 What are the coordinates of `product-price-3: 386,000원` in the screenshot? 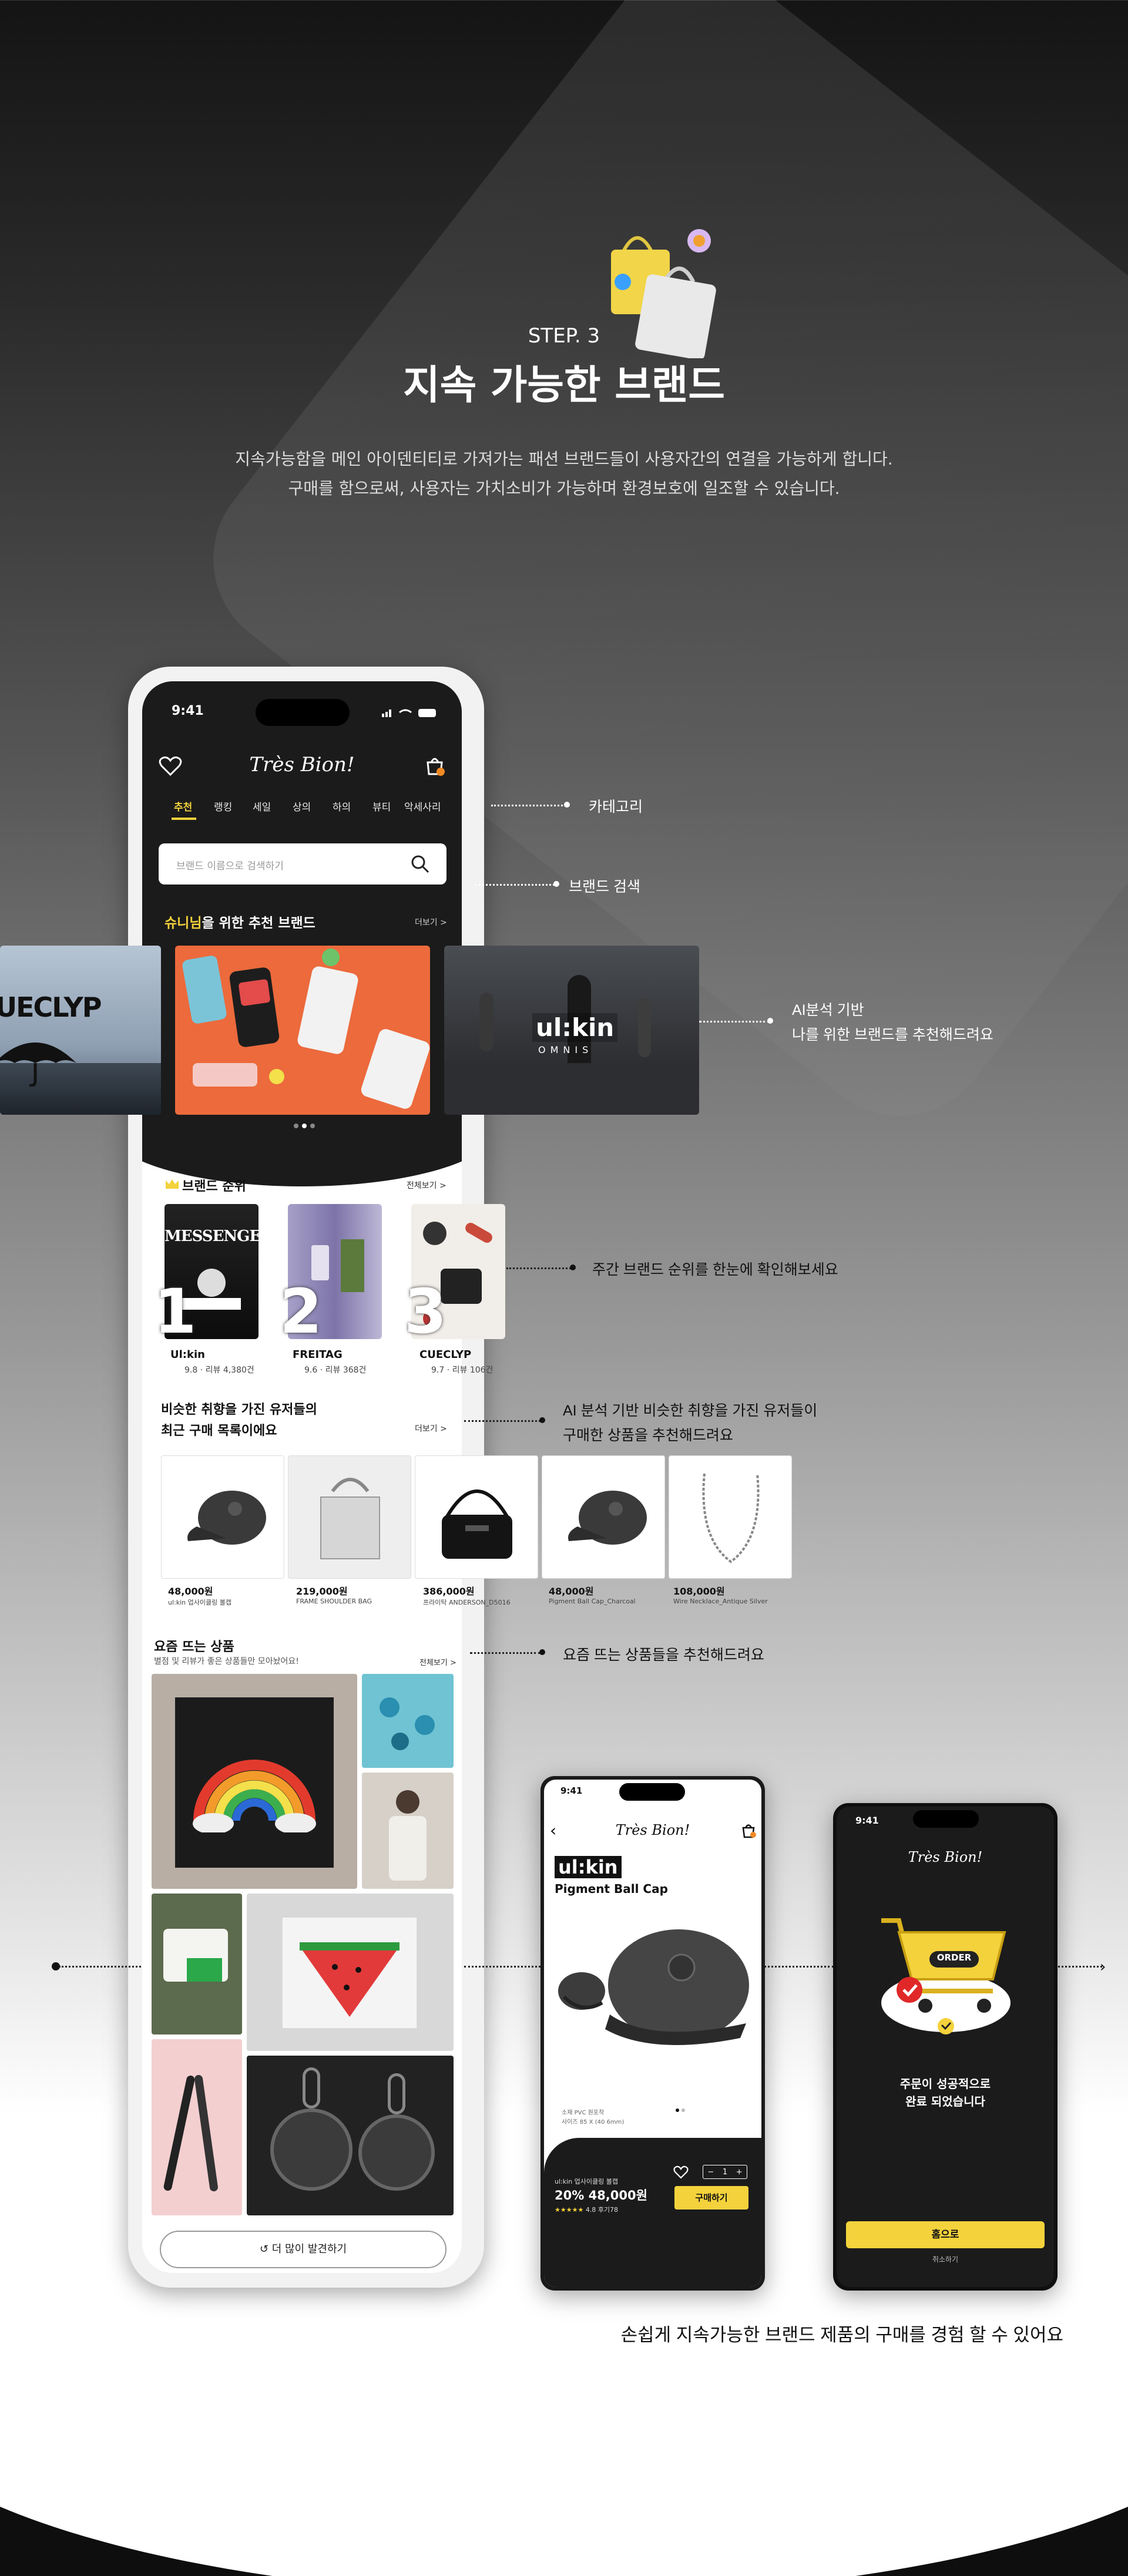 It's located at (449, 1592).